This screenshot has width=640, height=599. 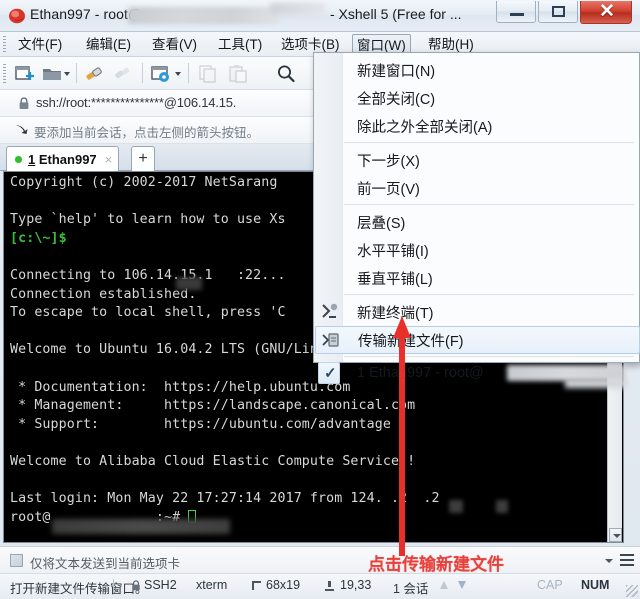 What do you see at coordinates (477, 188) in the screenshot?
I see `menu-item-previous: 前一页(V)` at bounding box center [477, 188].